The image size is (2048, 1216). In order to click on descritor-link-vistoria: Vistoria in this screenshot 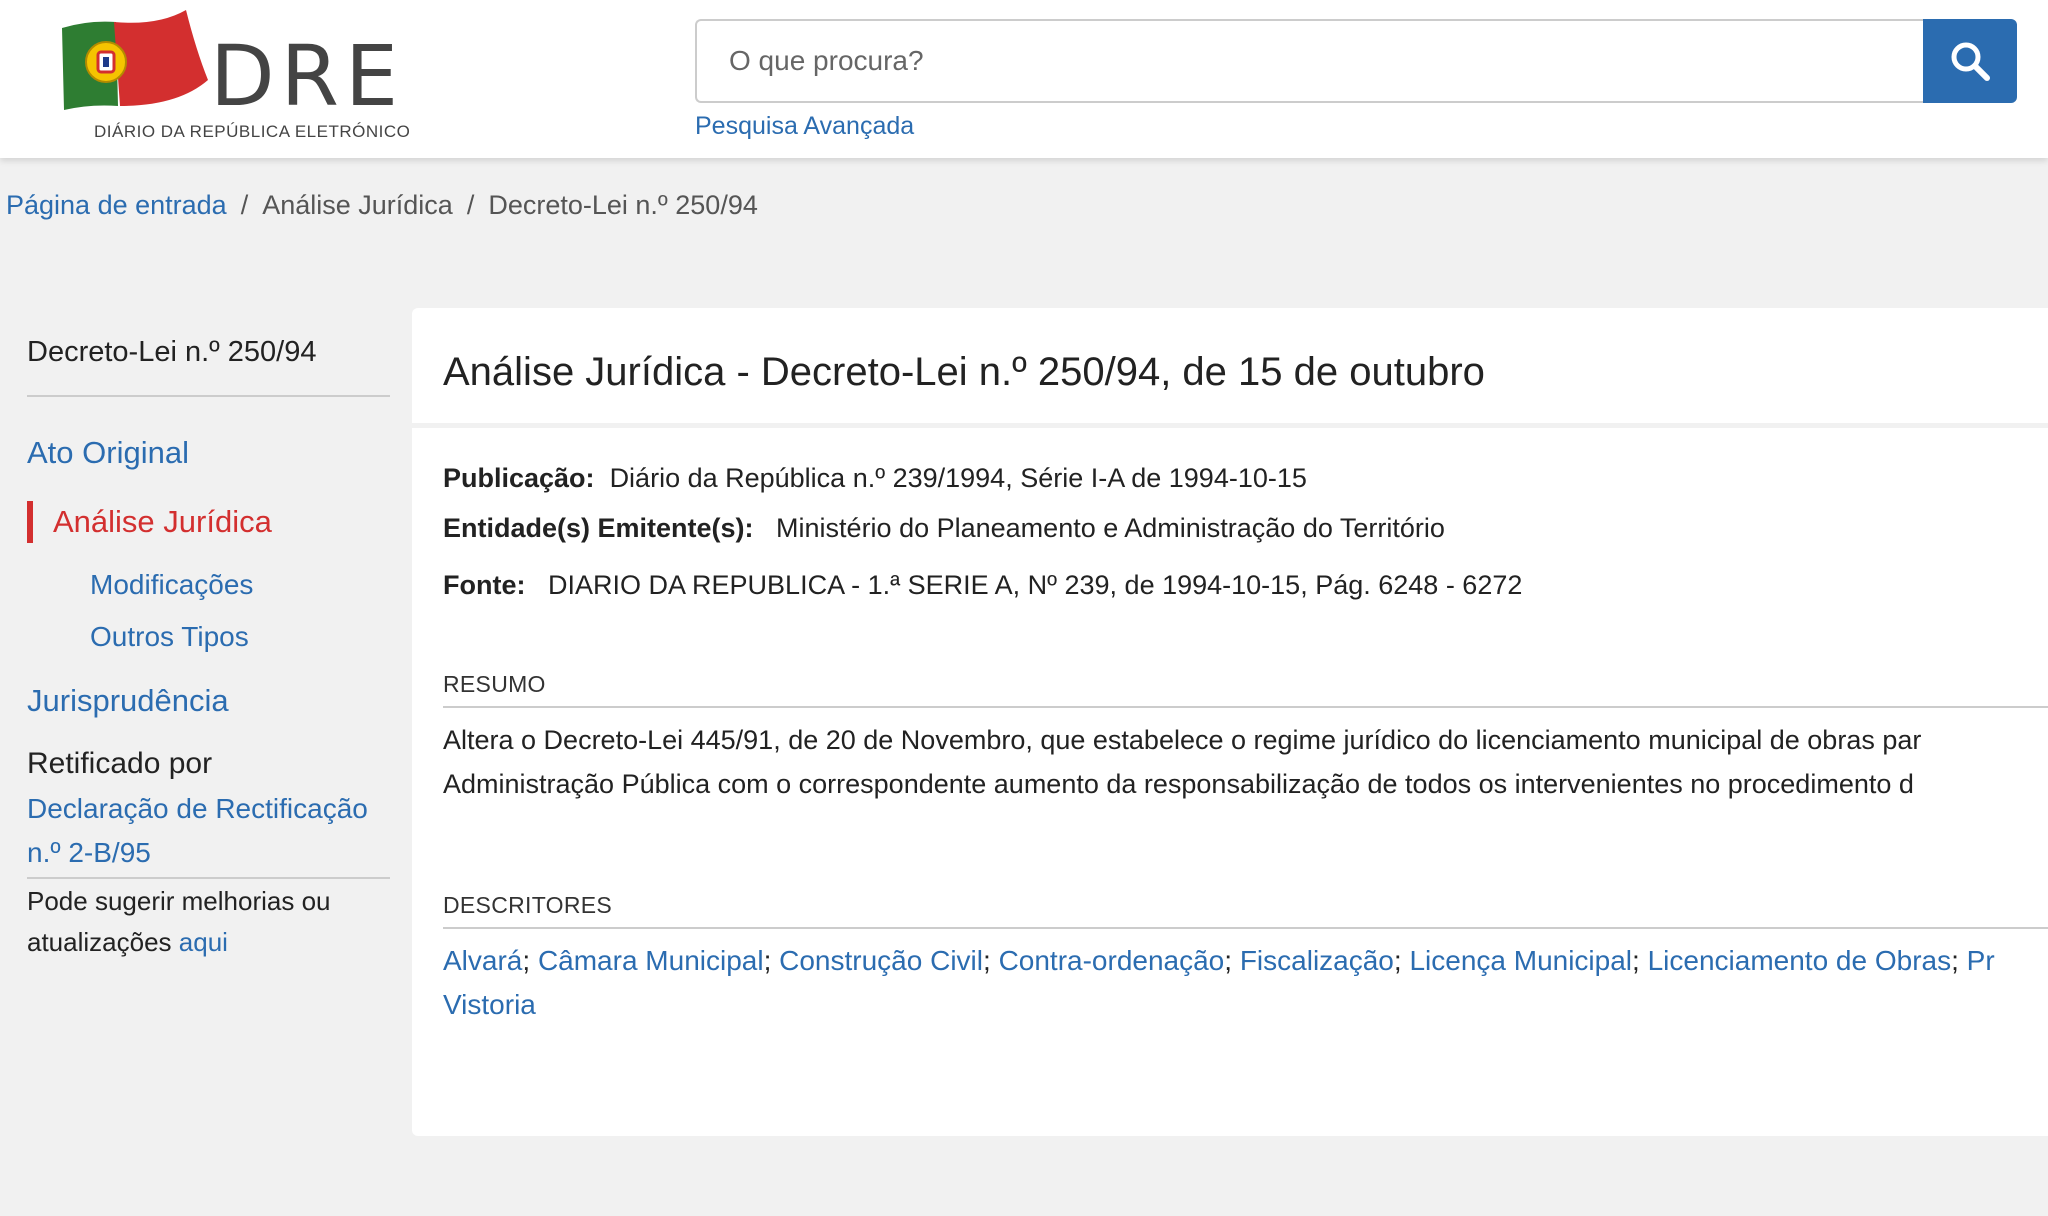, I will do `click(489, 1004)`.